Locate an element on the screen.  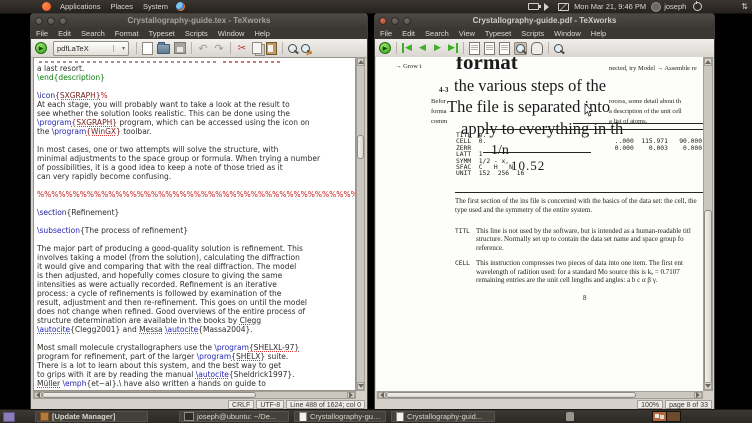
editor-line: a last resort. is located at coordinates (61, 68).